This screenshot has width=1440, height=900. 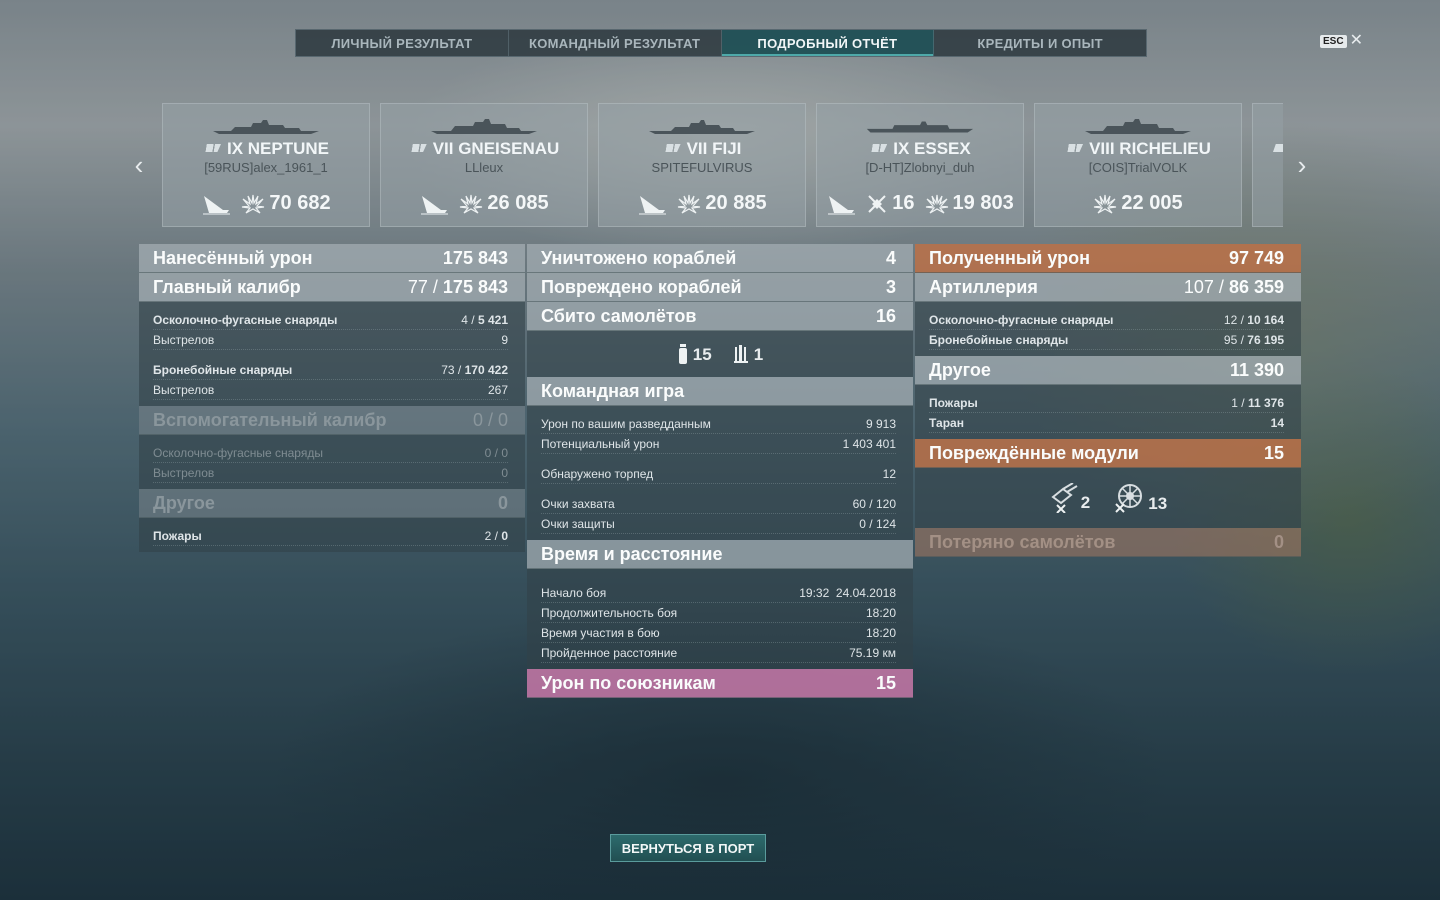 I want to click on damage-value: 19 803, so click(x=983, y=203).